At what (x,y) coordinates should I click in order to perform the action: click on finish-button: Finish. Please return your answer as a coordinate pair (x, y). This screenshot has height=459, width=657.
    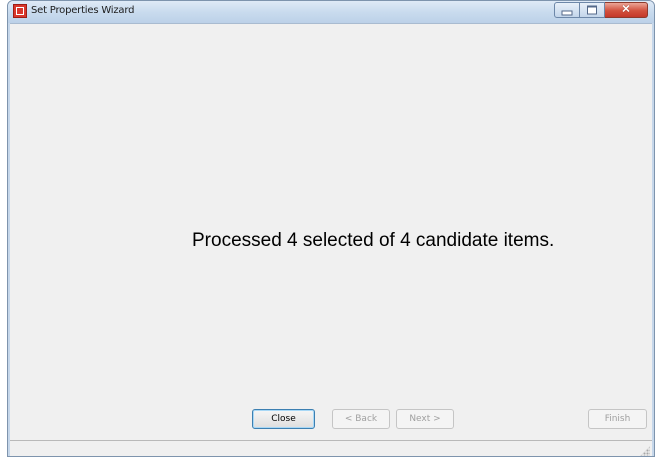
    Looking at the image, I should click on (617, 419).